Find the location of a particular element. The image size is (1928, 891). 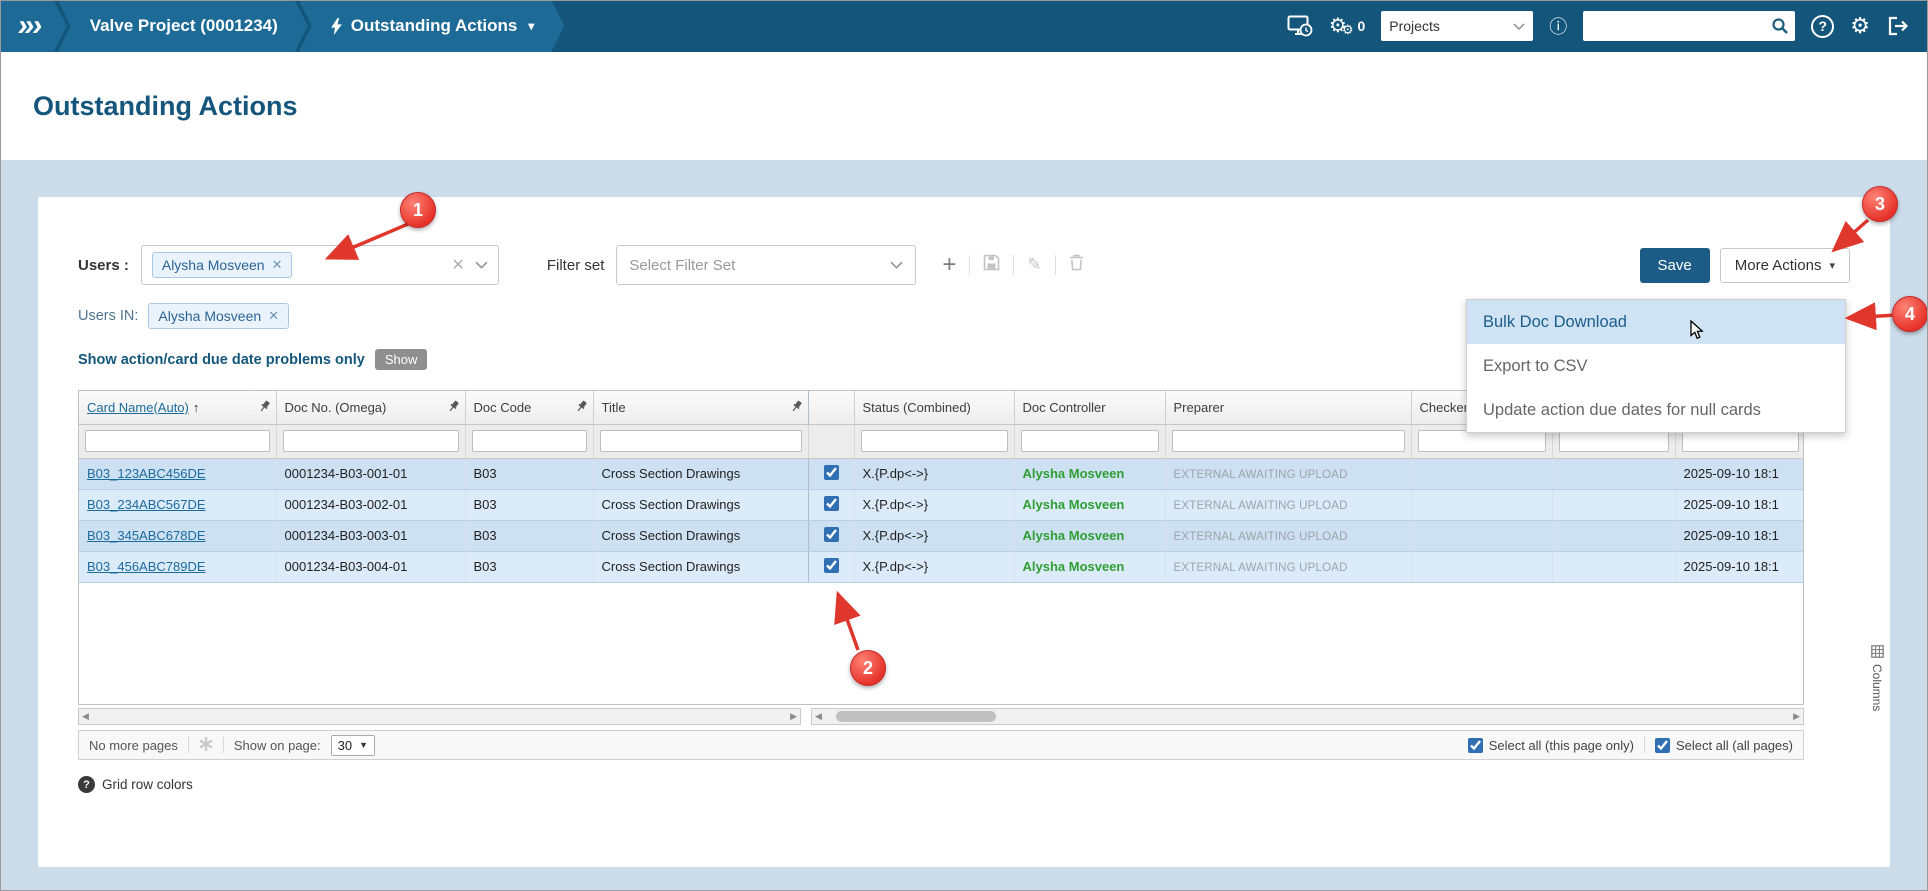

app-logo: »› is located at coordinates (33, 26).